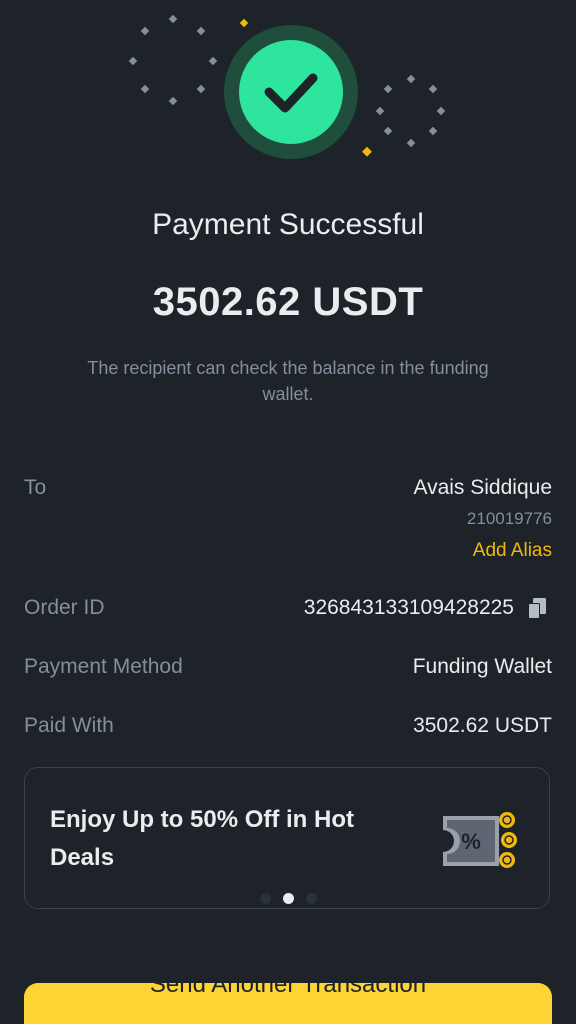 This screenshot has width=576, height=1024. I want to click on to-label: To, so click(35, 487).